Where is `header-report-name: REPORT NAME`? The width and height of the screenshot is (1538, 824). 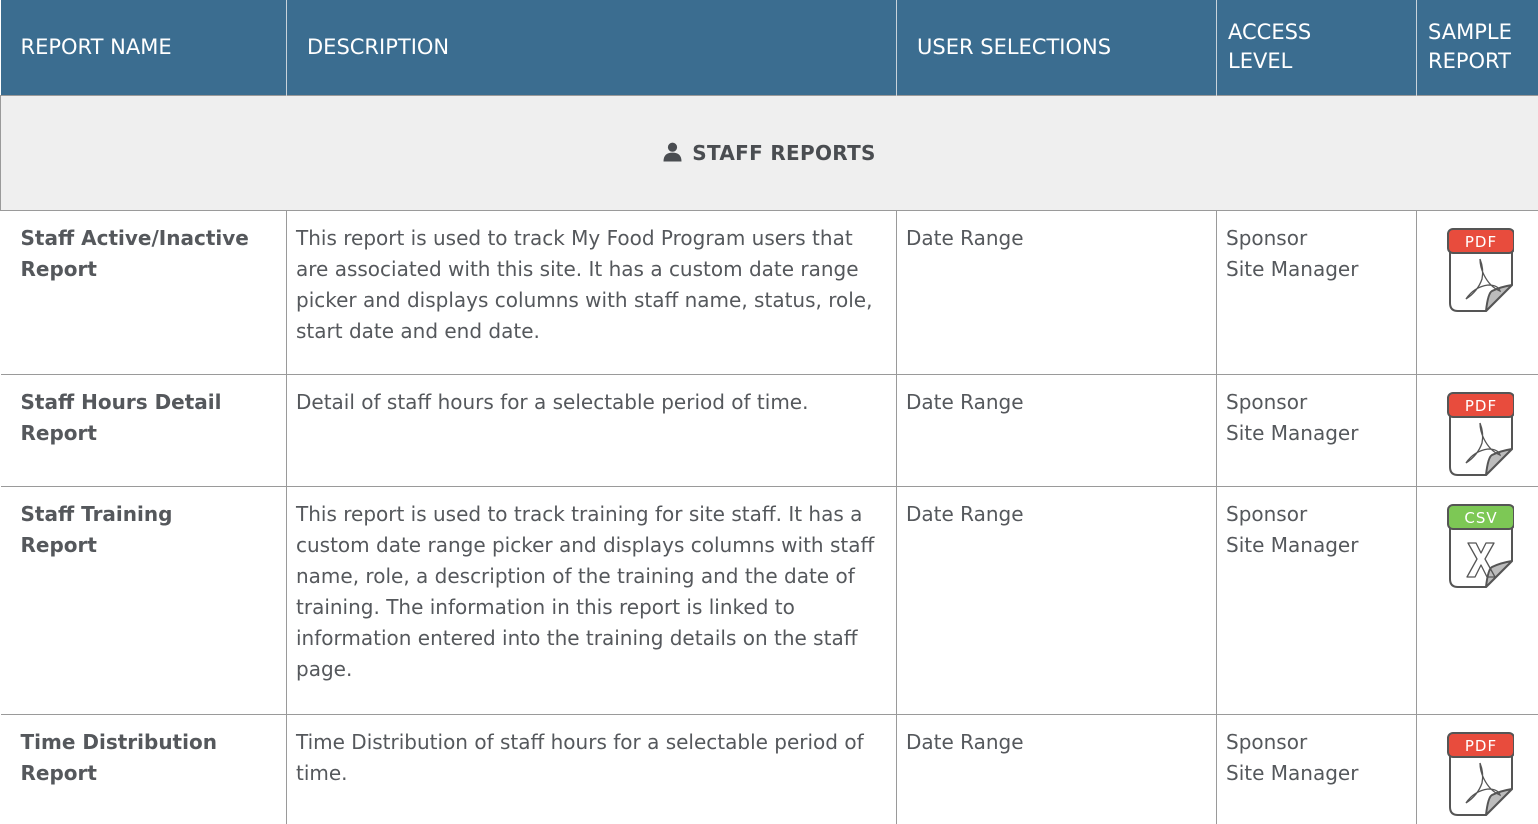
header-report-name: REPORT NAME is located at coordinates (144, 47).